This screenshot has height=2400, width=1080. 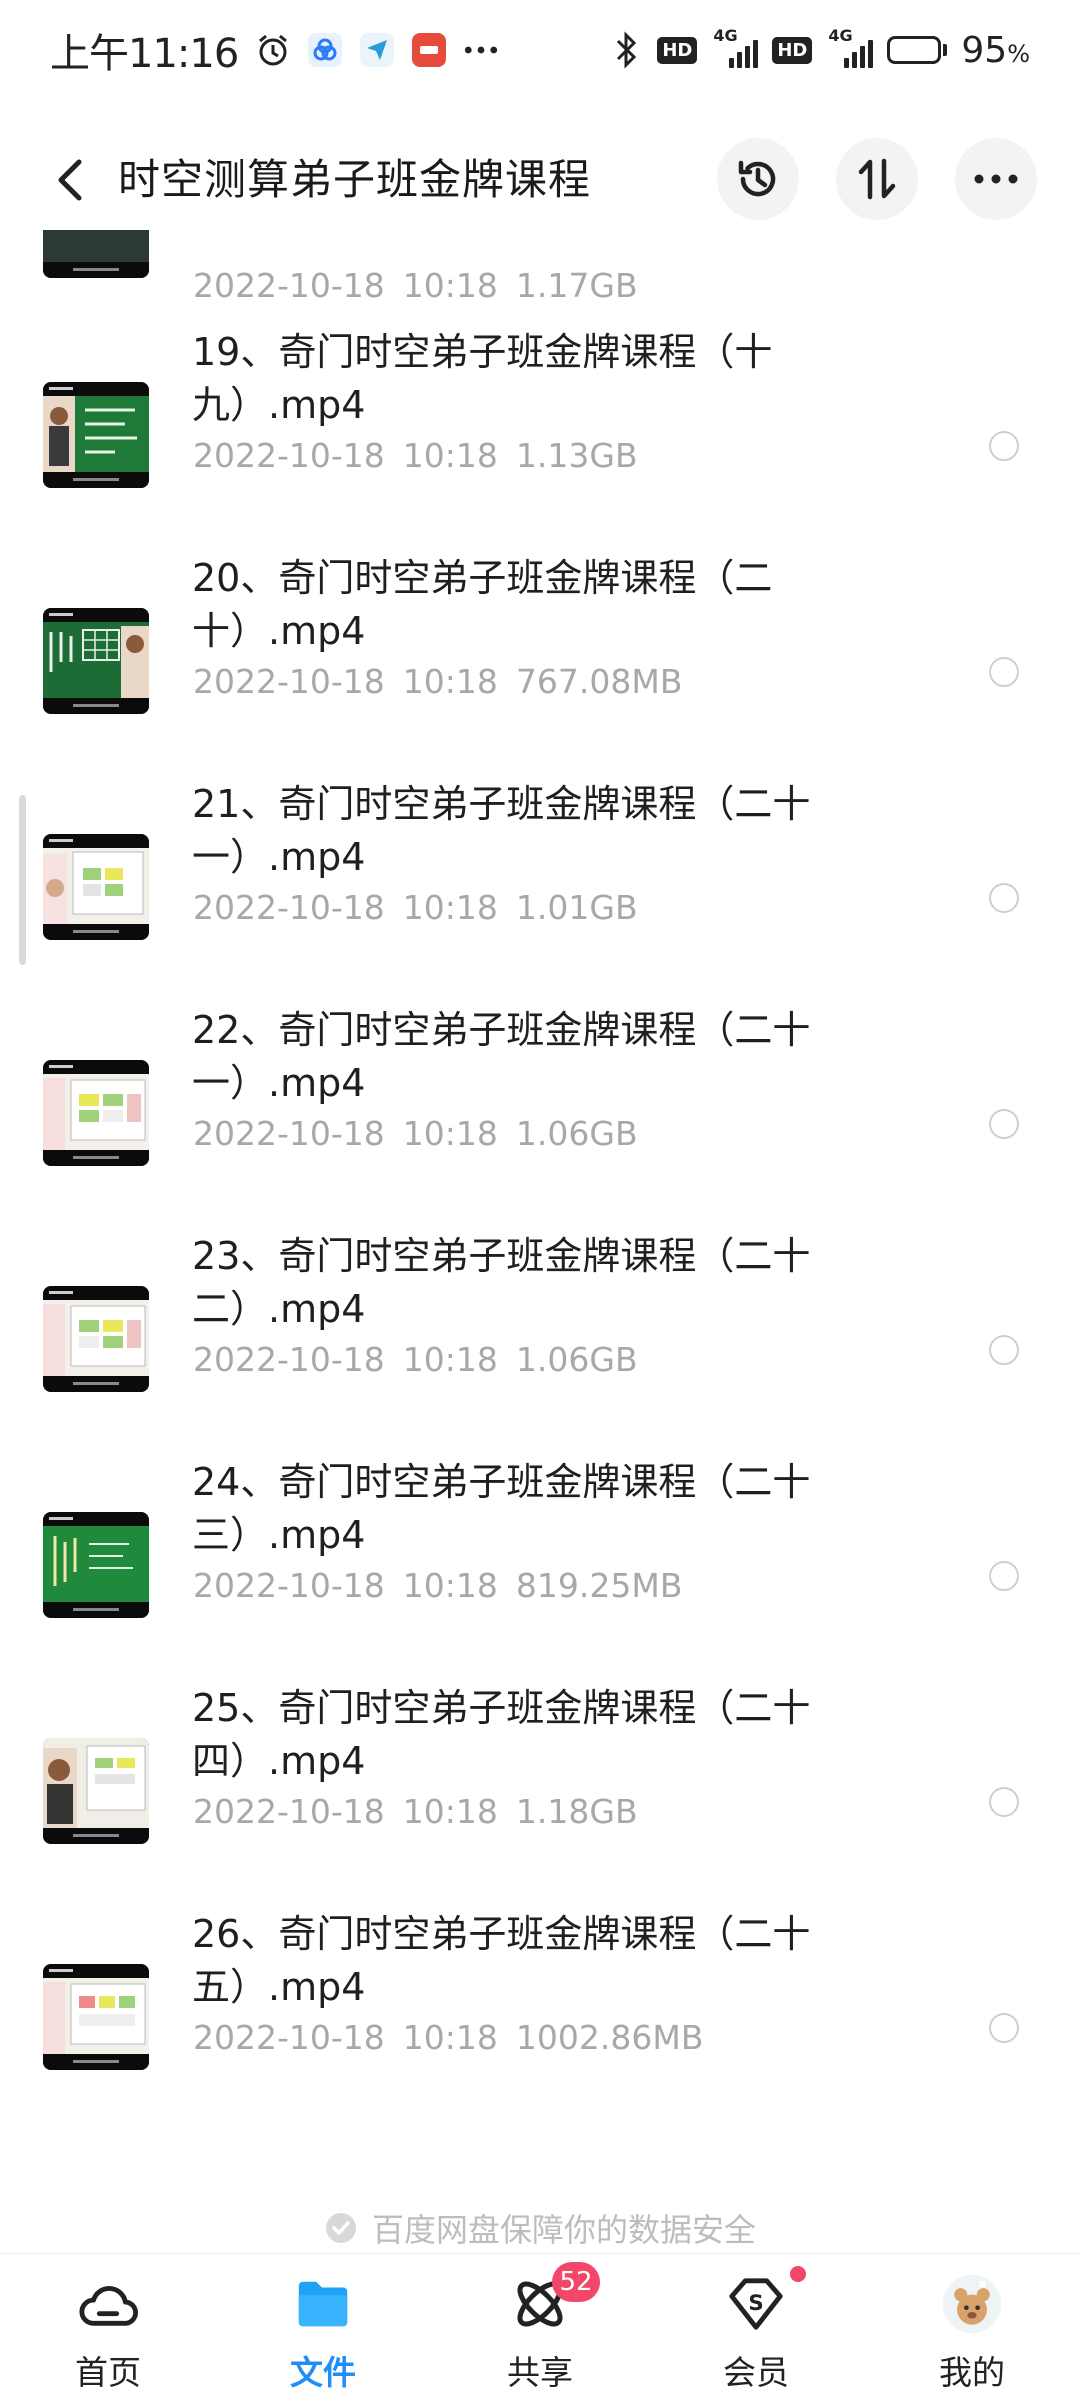 I want to click on nav-profile: 我的, so click(x=972, y=2327).